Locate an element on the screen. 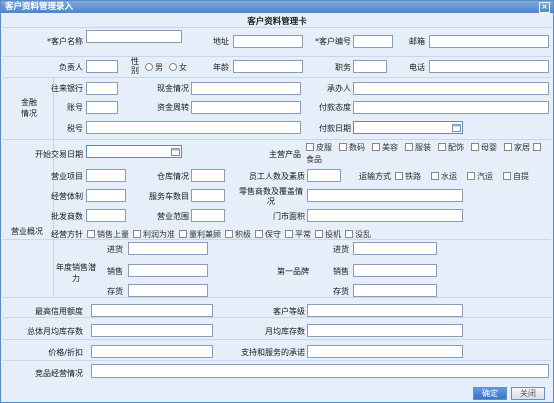 This screenshot has height=403, width=554. phone-input is located at coordinates (489, 66).